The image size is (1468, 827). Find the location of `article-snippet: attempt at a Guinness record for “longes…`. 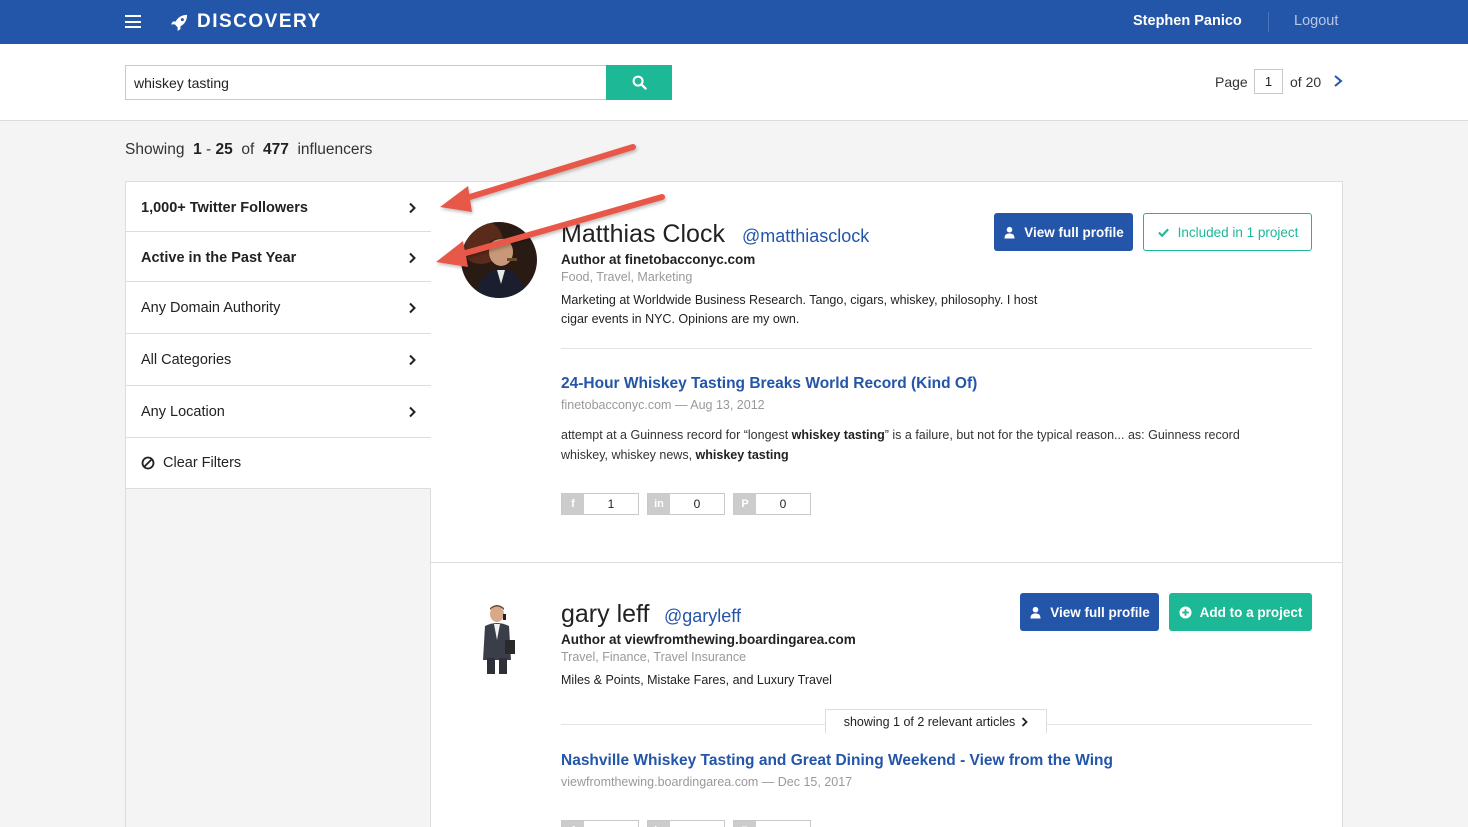

article-snippet: attempt at a Guinness record for “longes… is located at coordinates (921, 445).